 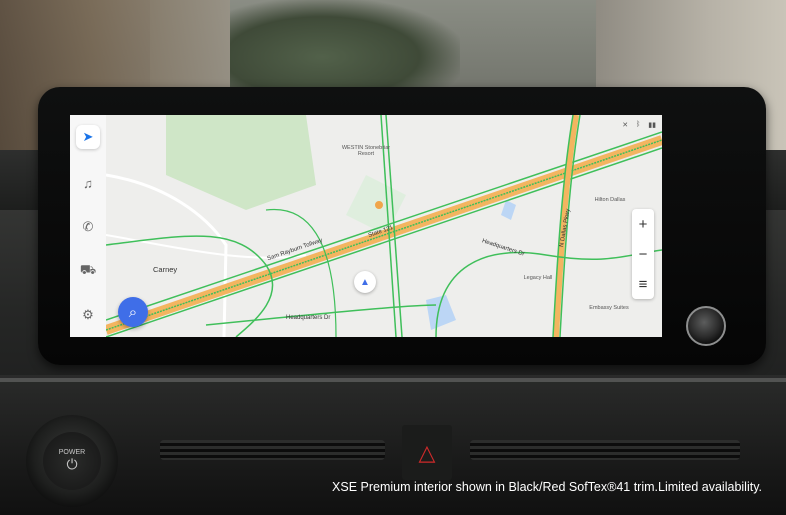 I want to click on zoom-controls: + − ≡, so click(x=643, y=254).